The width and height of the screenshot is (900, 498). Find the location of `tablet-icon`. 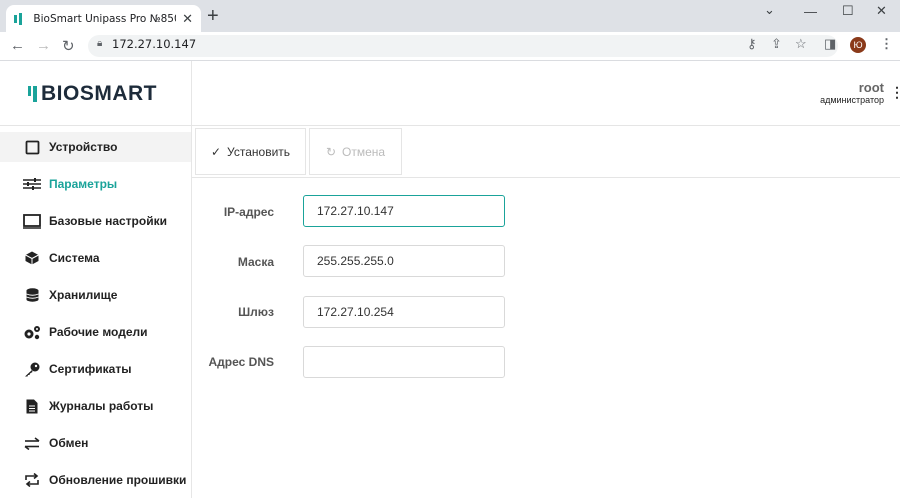

tablet-icon is located at coordinates (32, 147).